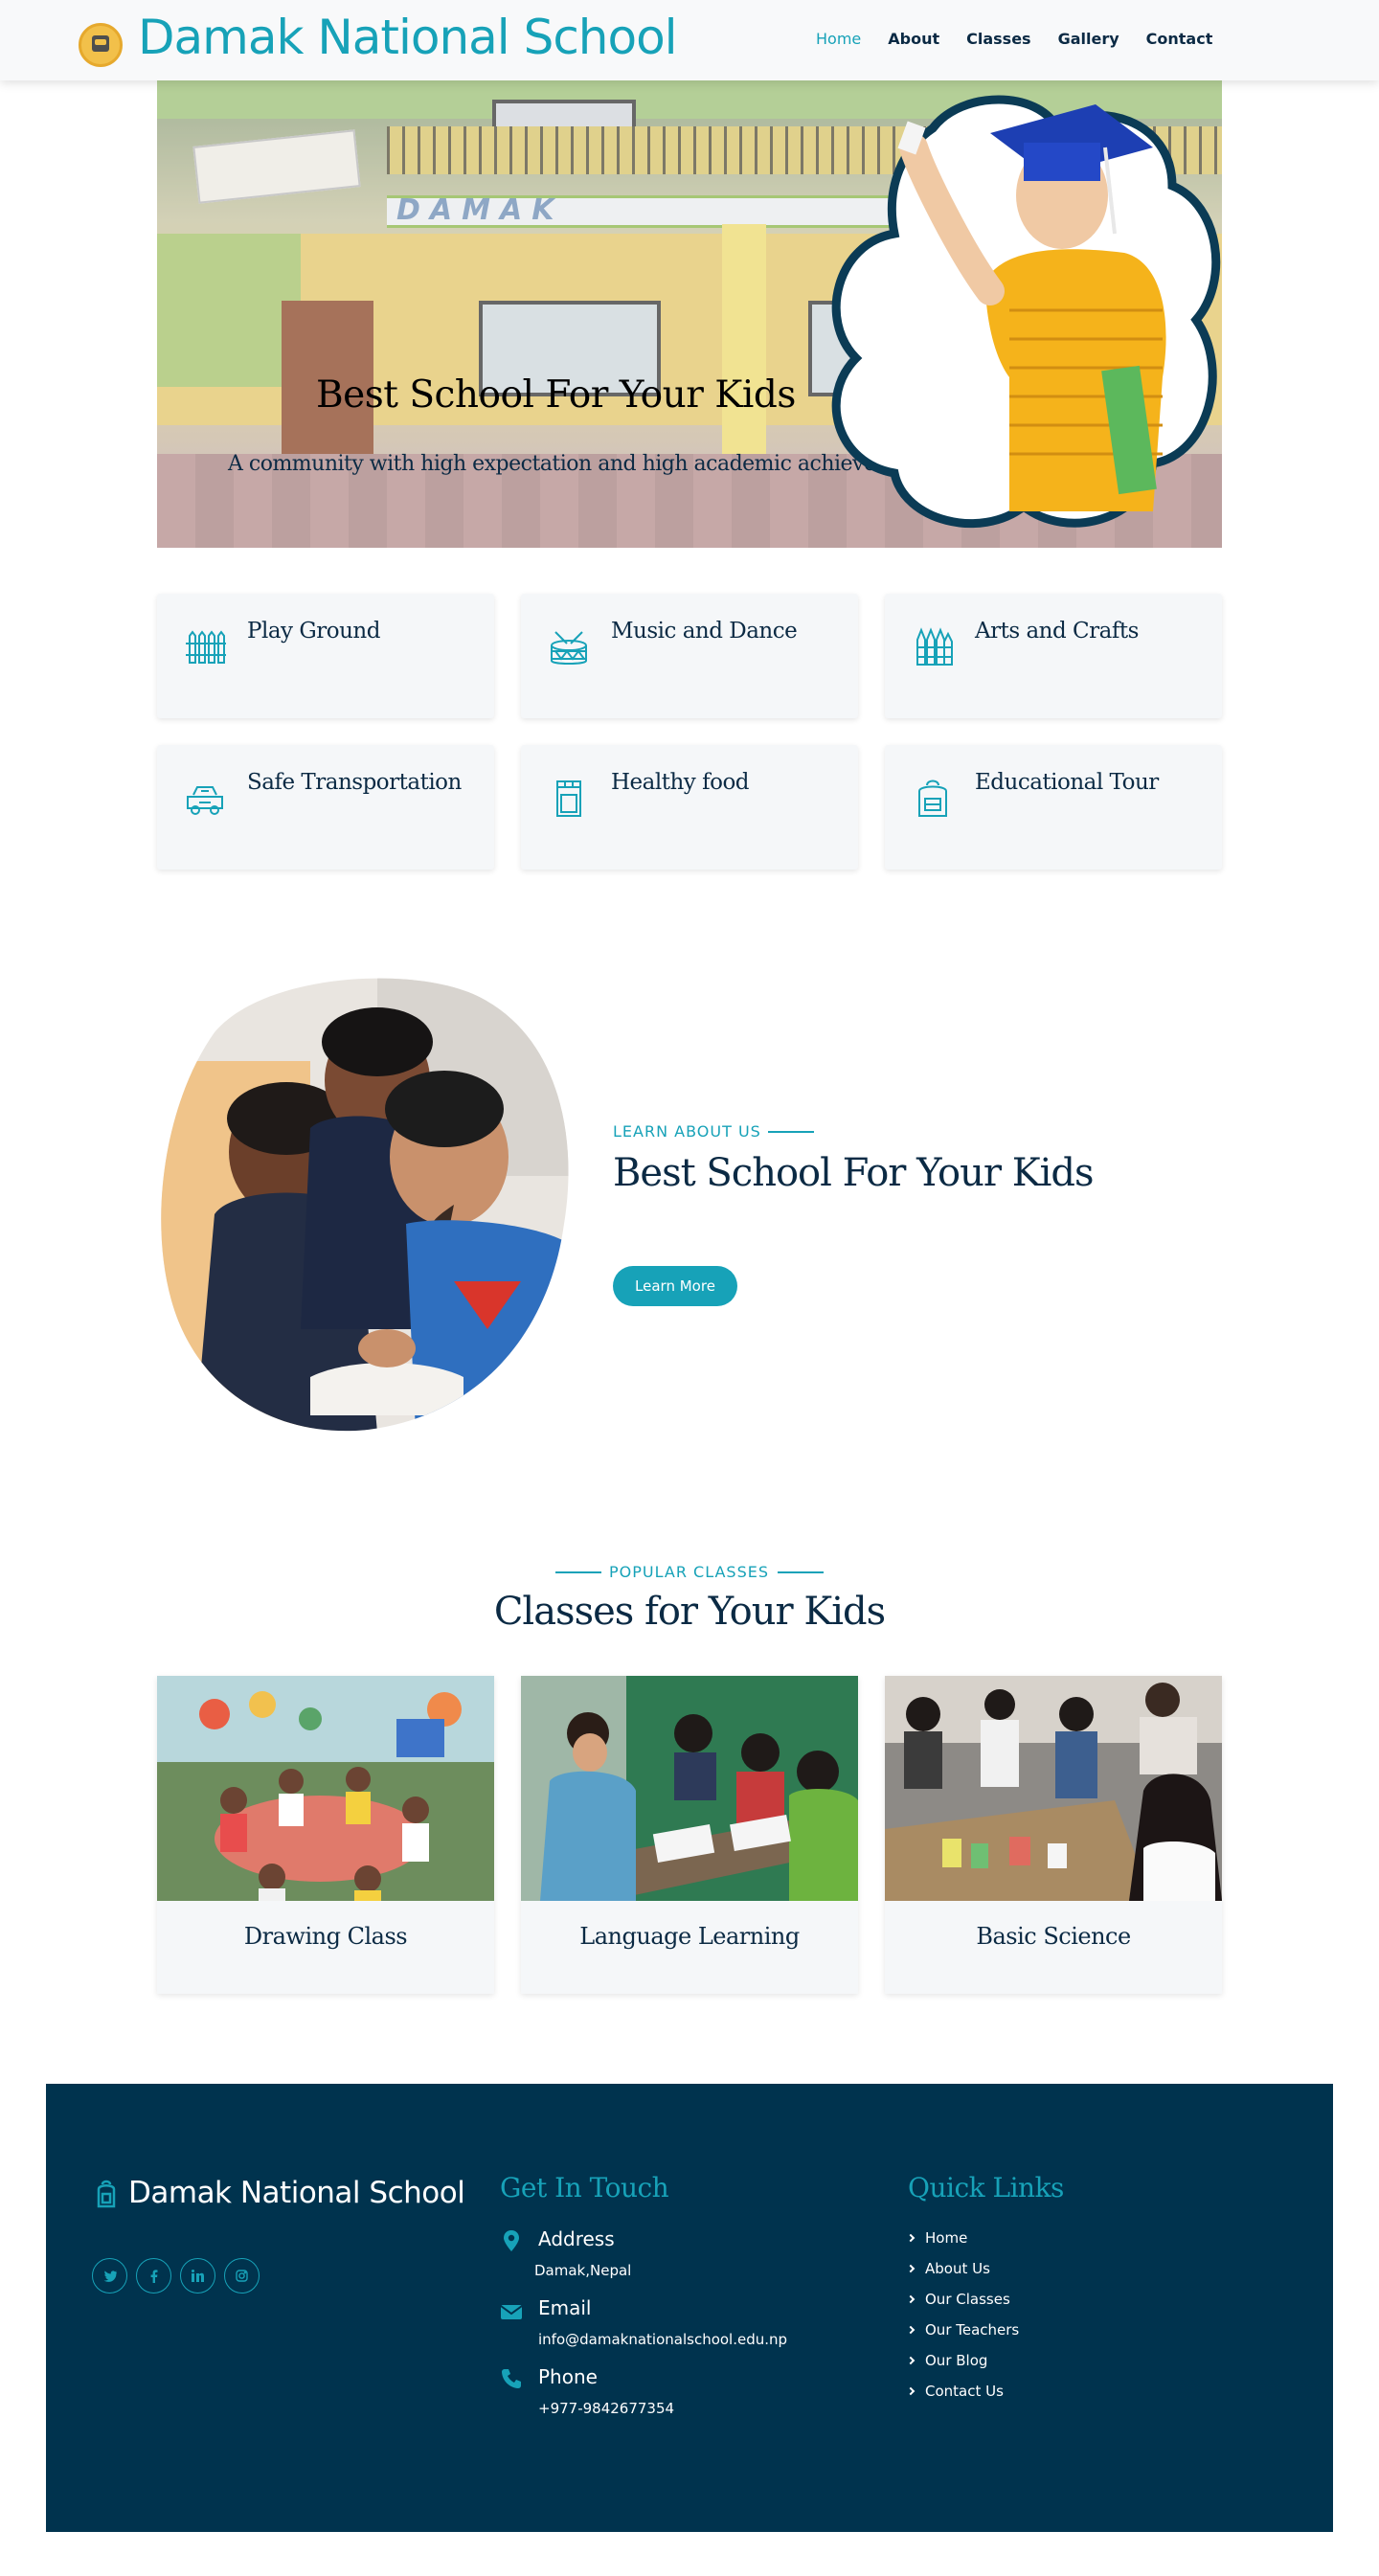 Image resolution: width=1379 pixels, height=2576 pixels. Describe the element at coordinates (1179, 39) in the screenshot. I see `nav-link-contact: Contact` at that location.